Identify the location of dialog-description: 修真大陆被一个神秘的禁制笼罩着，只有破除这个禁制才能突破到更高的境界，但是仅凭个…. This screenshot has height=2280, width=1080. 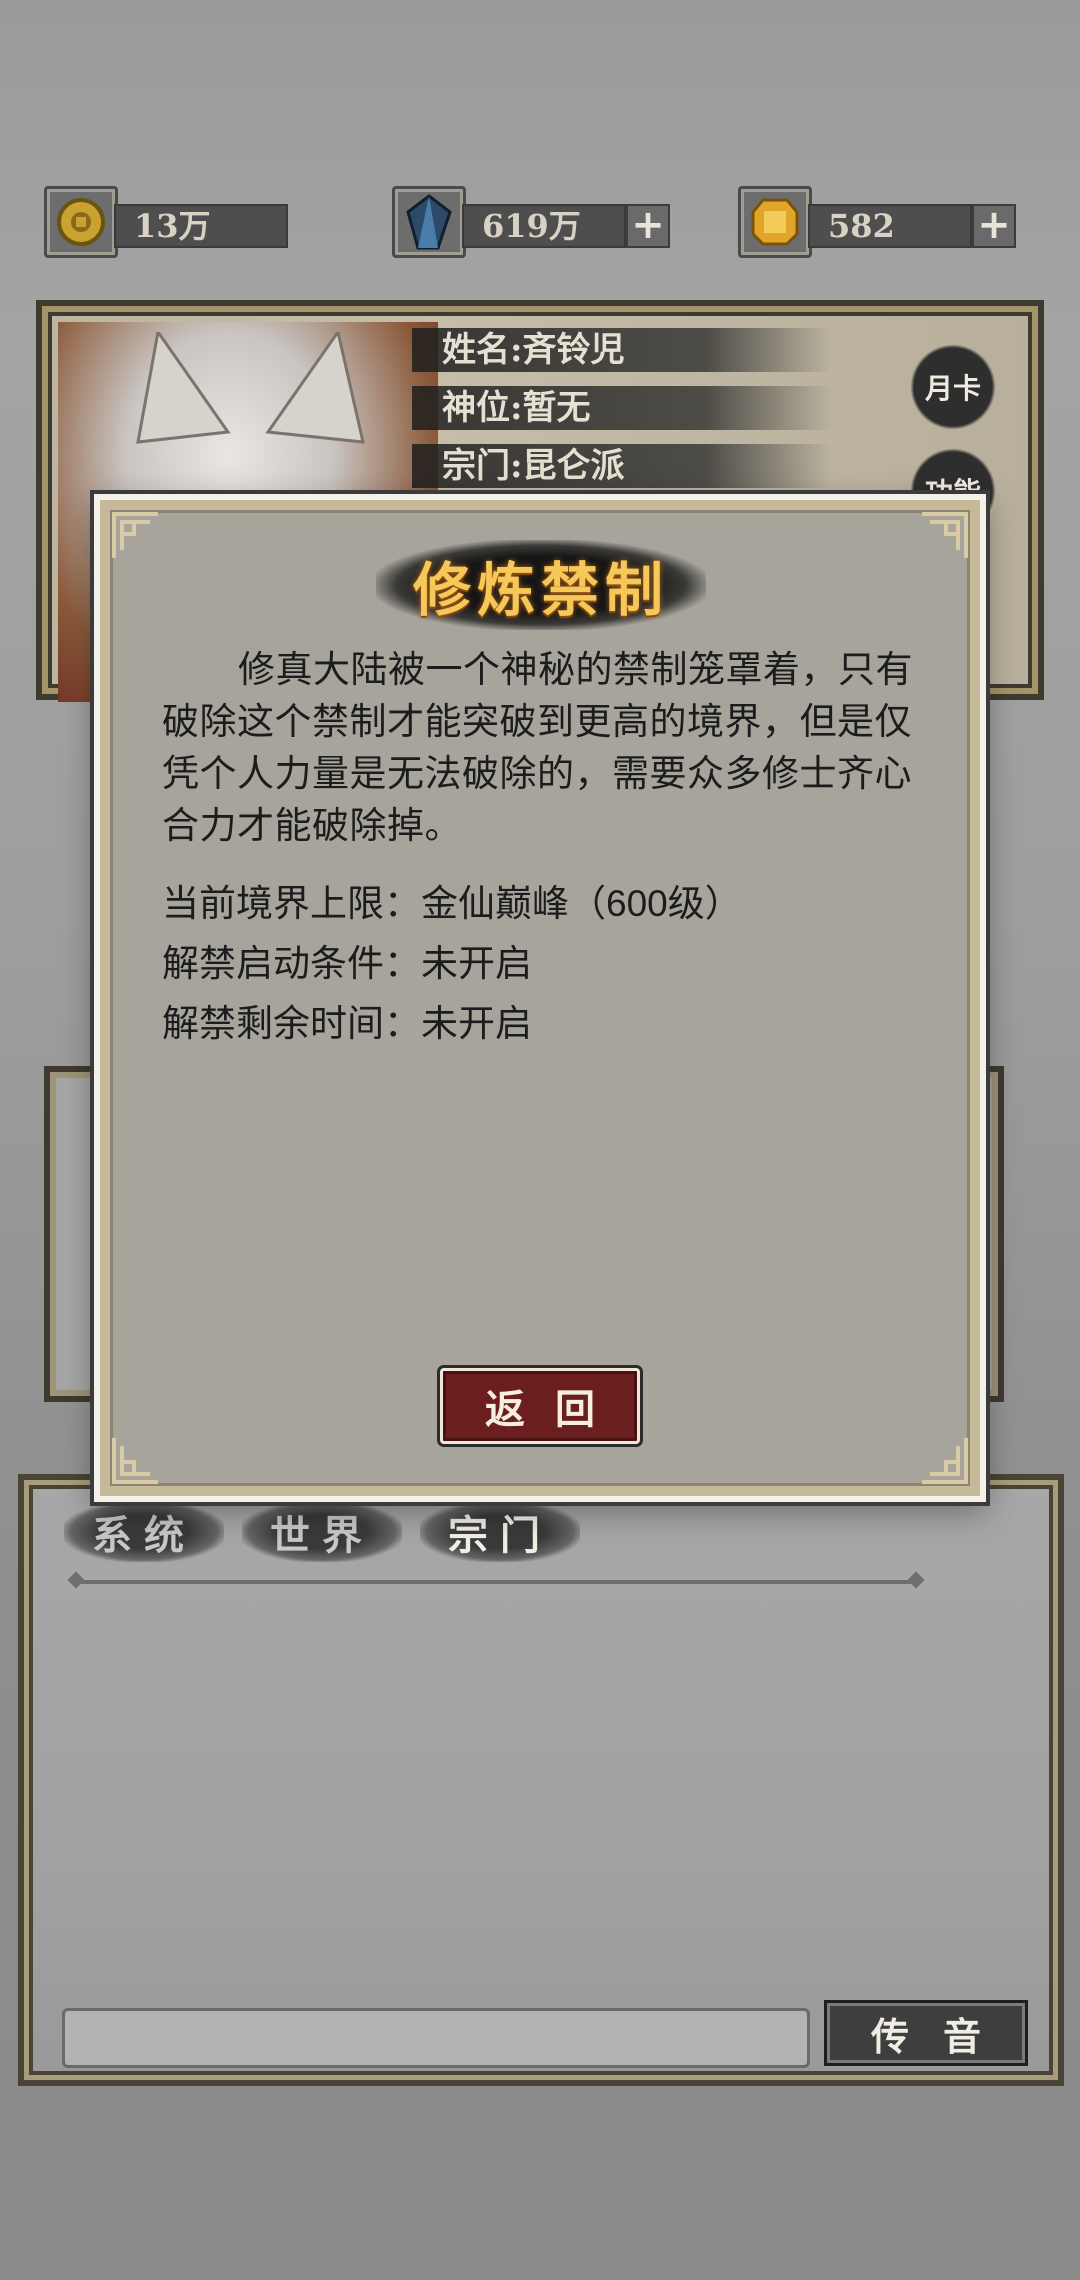
(537, 747).